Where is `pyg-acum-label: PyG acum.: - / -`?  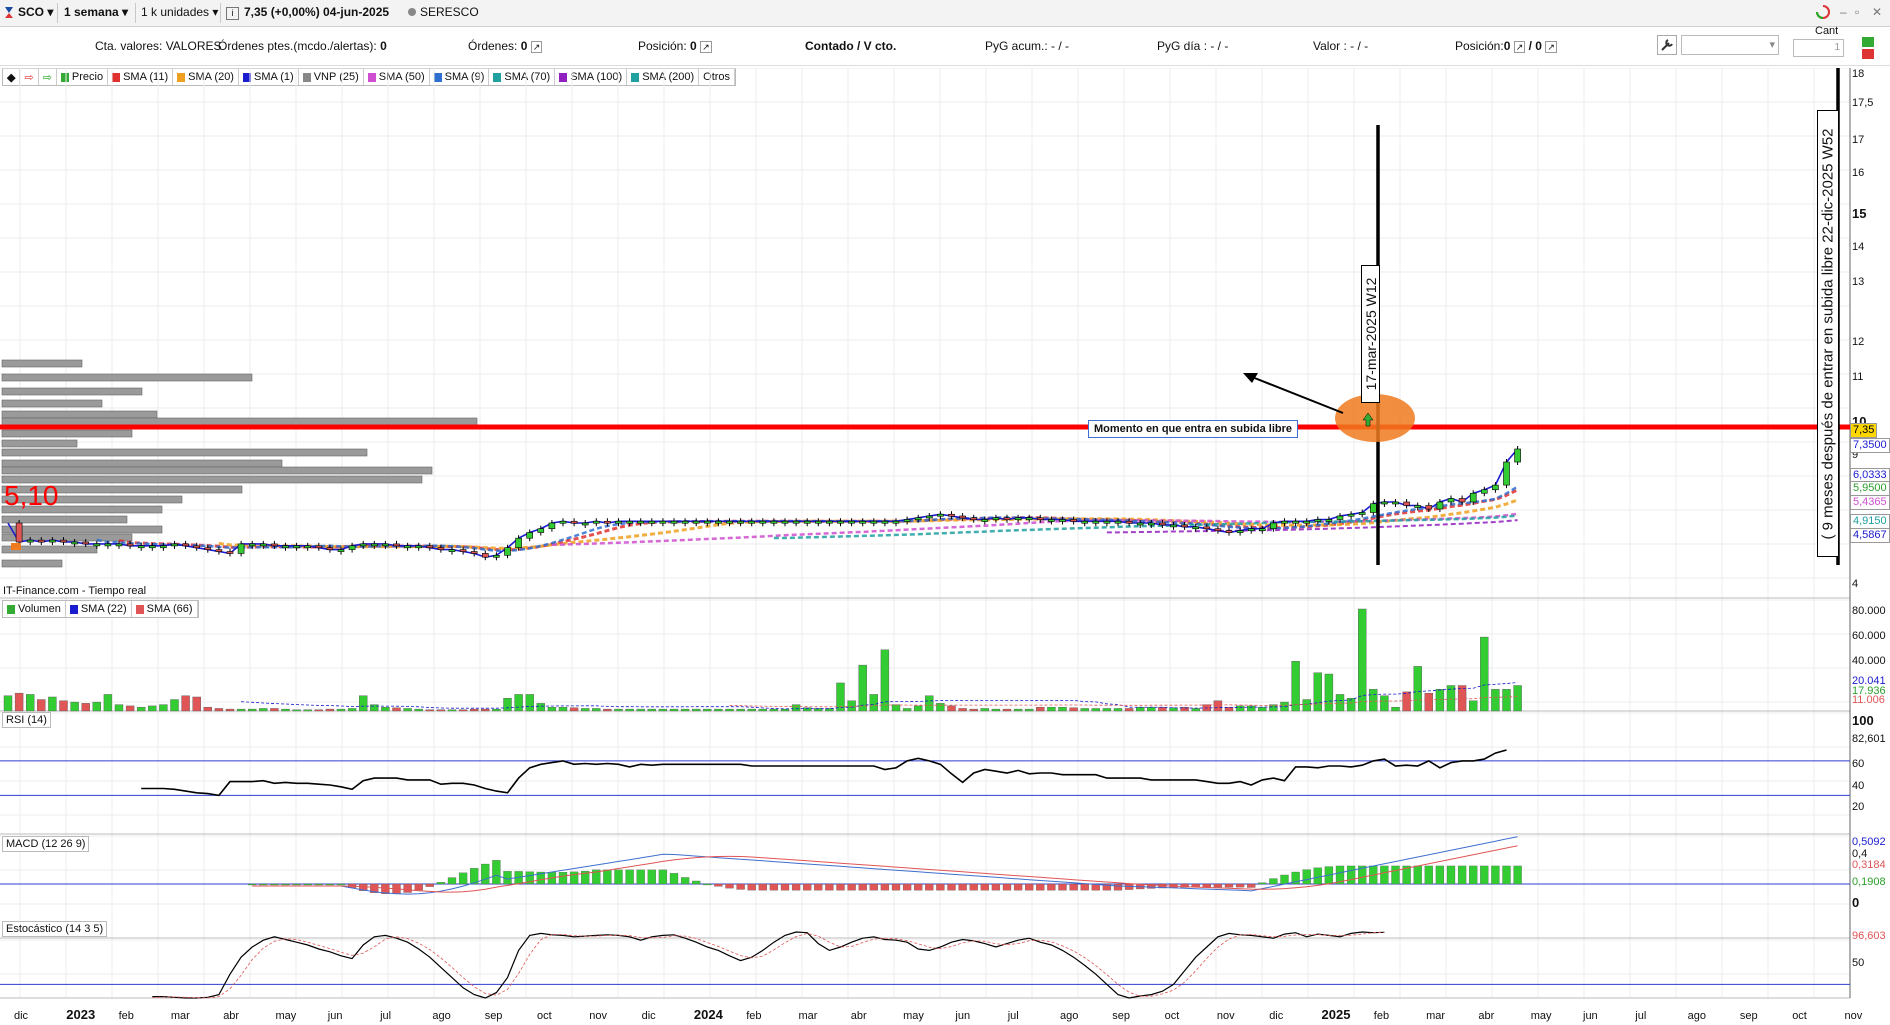 pyg-acum-label: PyG acum.: - / - is located at coordinates (1027, 46).